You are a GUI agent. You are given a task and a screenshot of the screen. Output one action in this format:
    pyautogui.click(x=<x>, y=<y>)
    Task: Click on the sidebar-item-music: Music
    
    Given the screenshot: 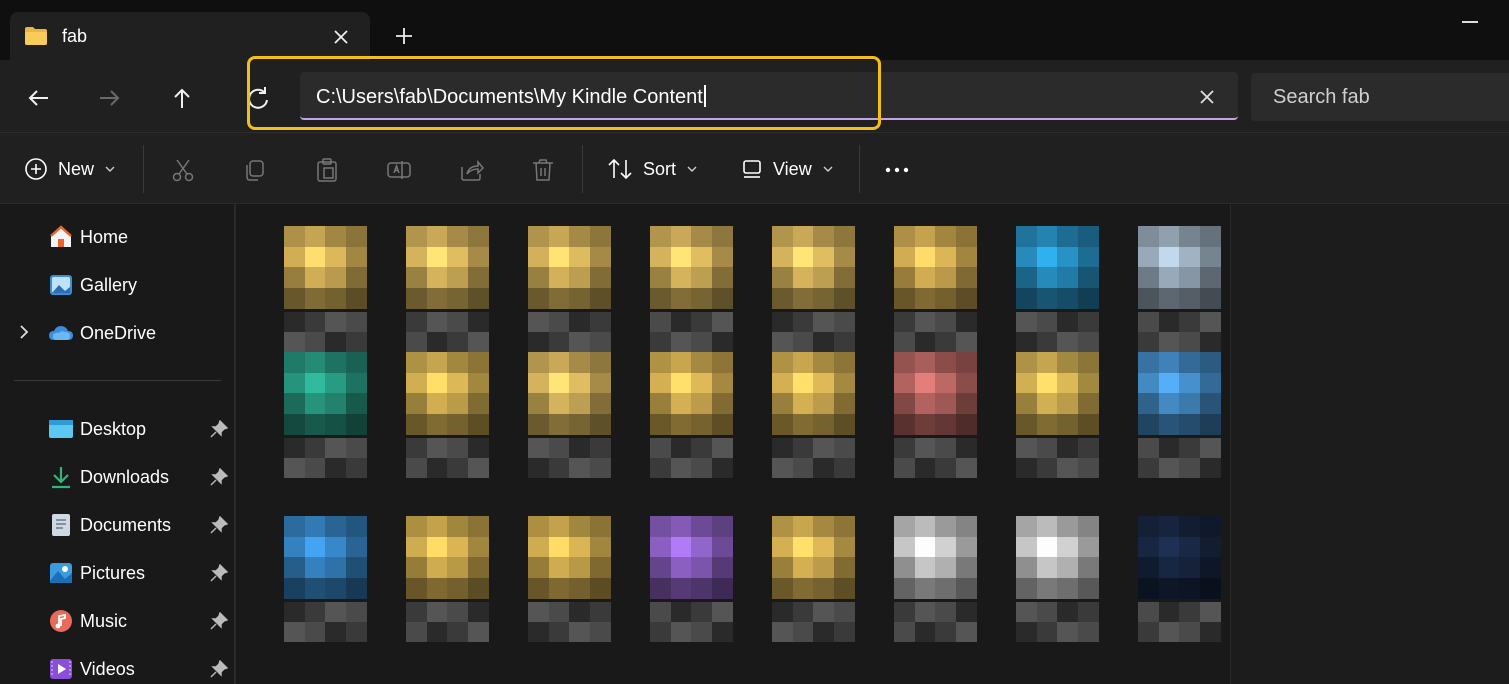 What is the action you would take?
    pyautogui.click(x=87, y=621)
    